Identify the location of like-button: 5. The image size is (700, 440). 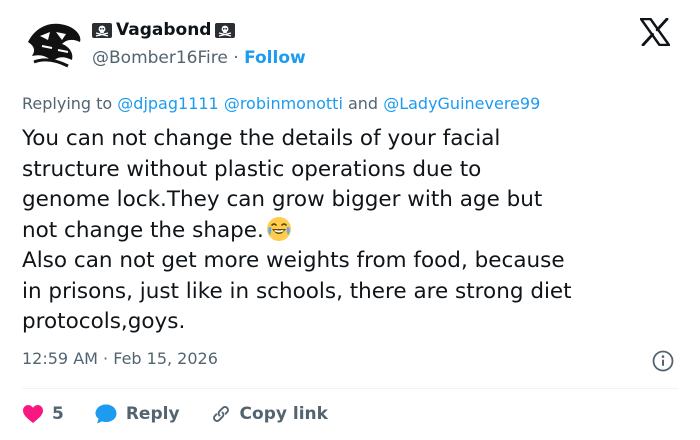
(43, 414).